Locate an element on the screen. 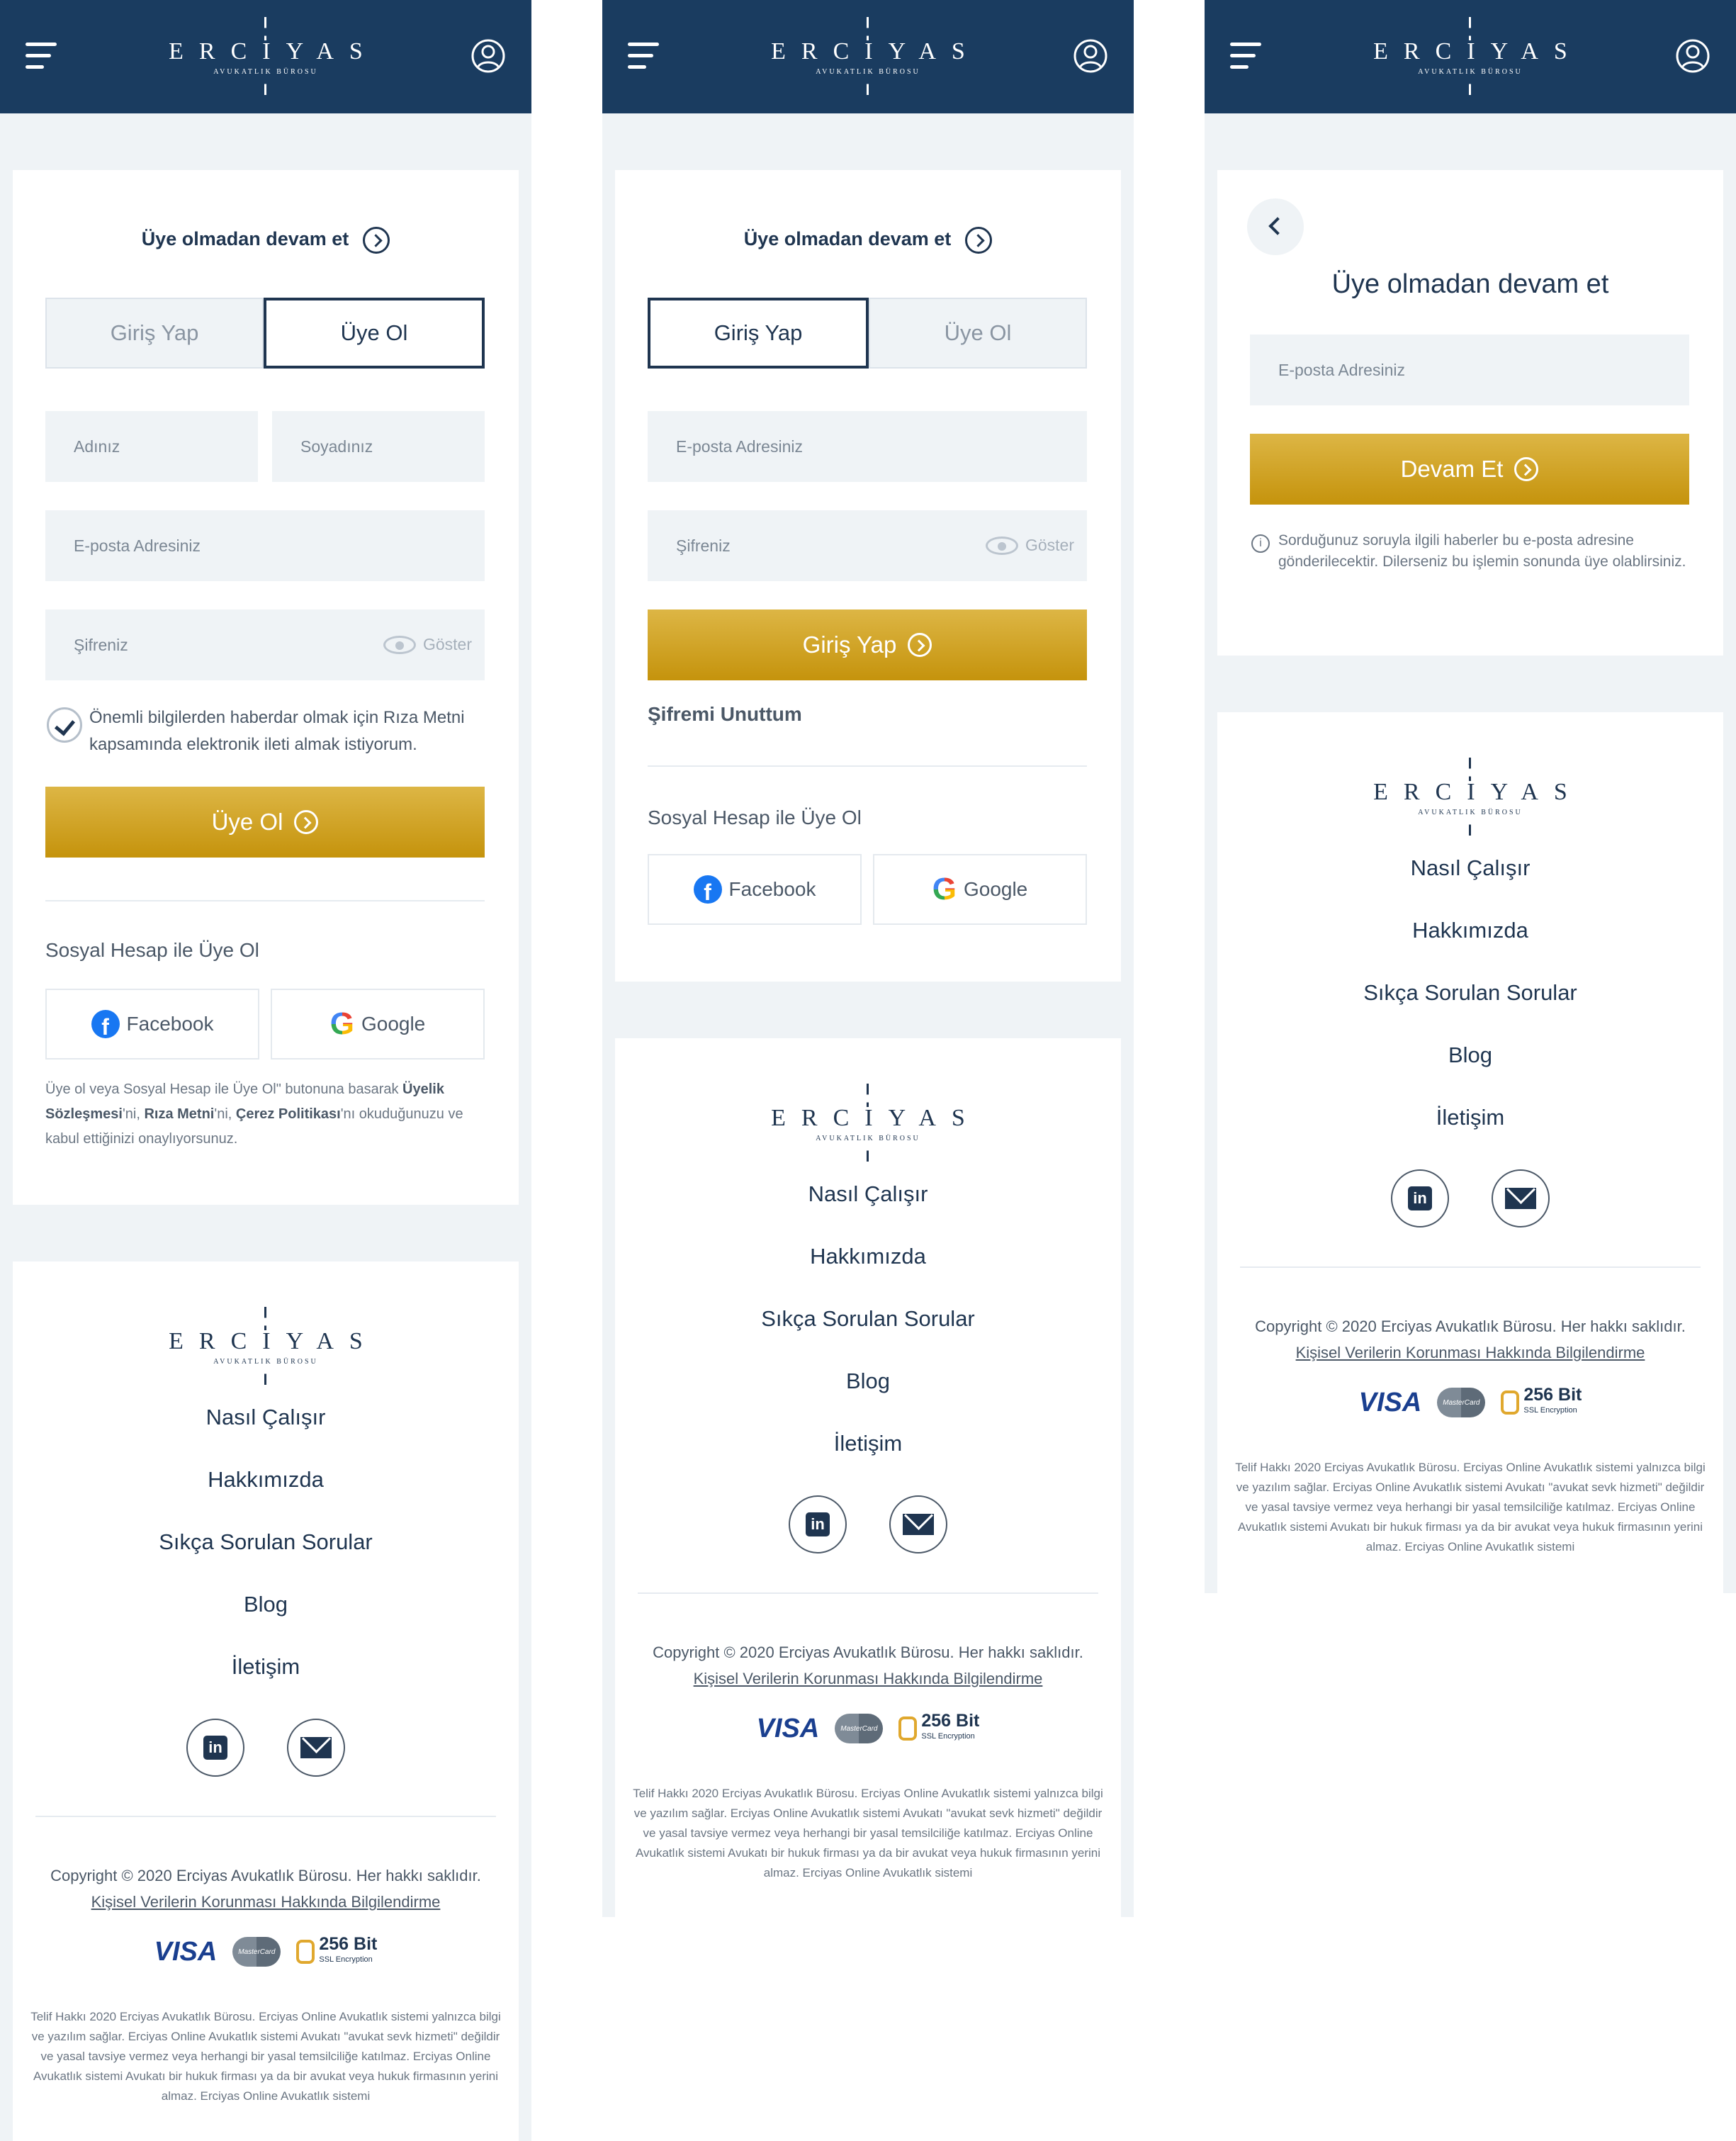 The width and height of the screenshot is (1736, 2141). continue-button-label: Devam Et is located at coordinates (1452, 469).